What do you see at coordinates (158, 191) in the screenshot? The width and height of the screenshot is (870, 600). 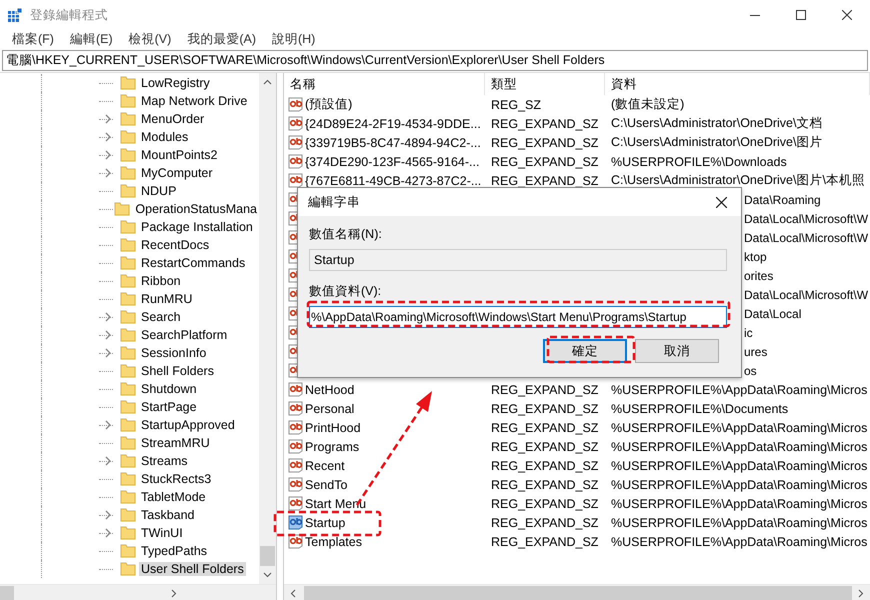 I see `tree-item: NDUP` at bounding box center [158, 191].